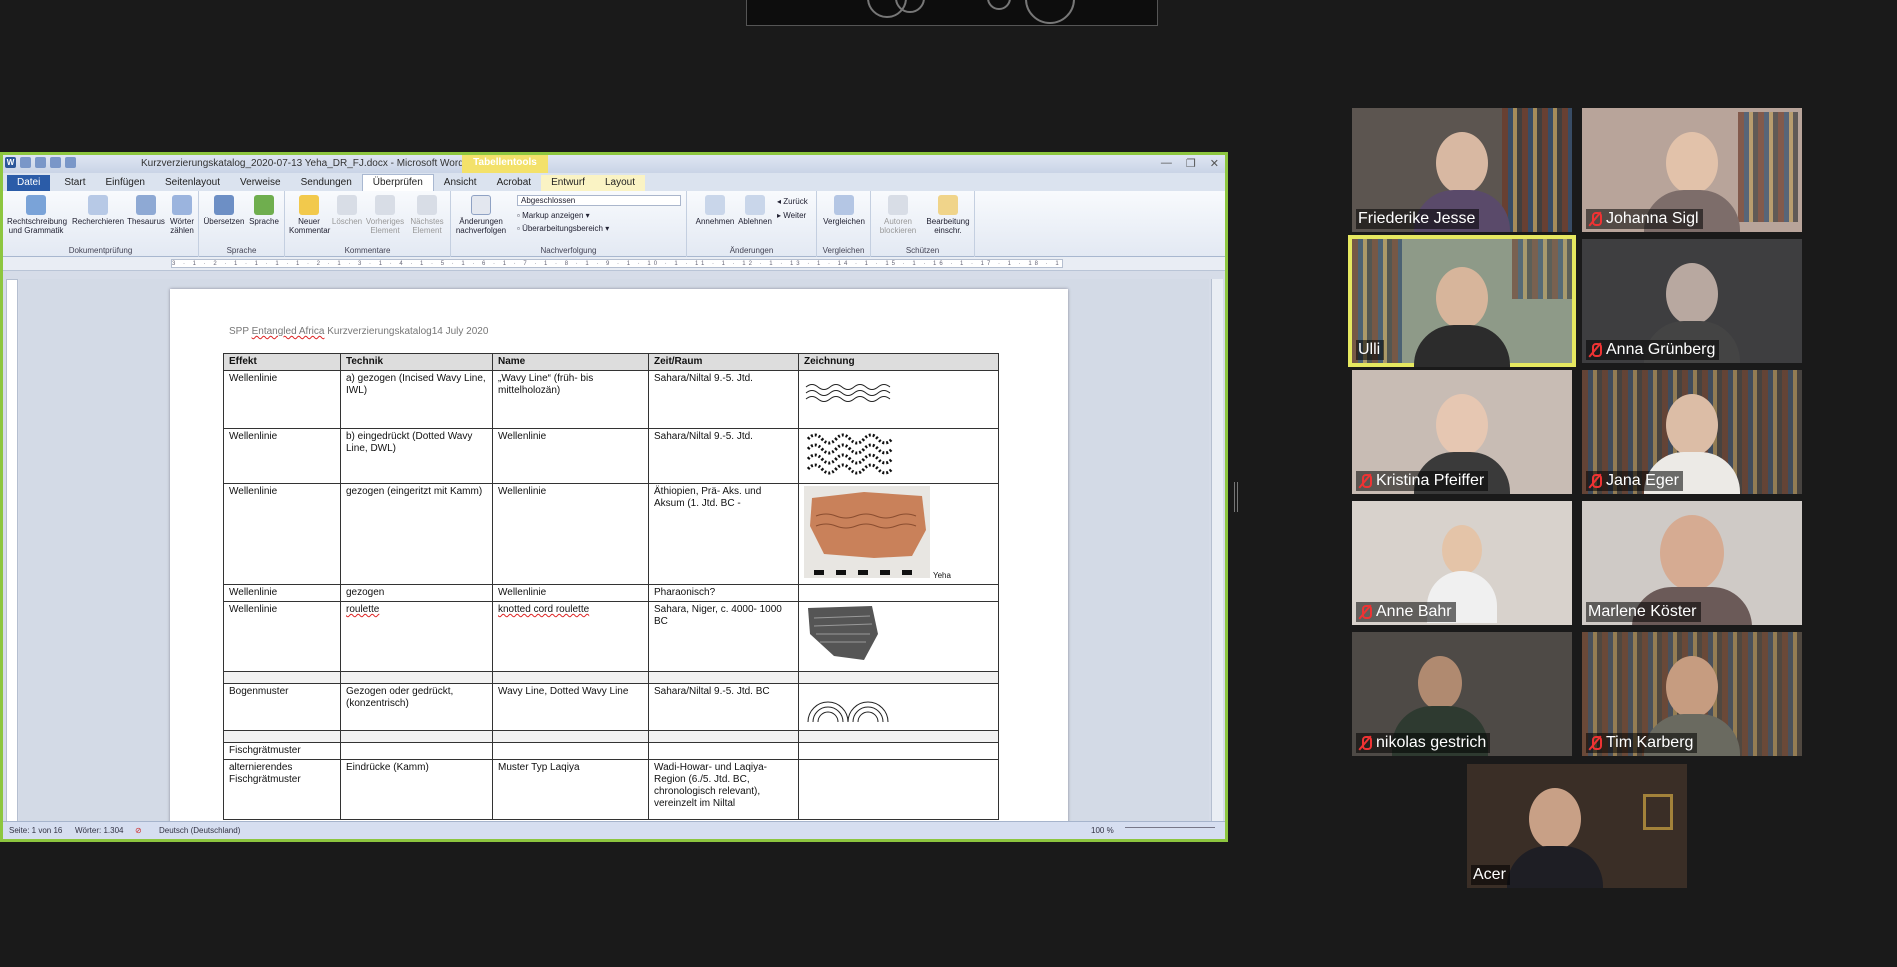 Image resolution: width=1897 pixels, height=967 pixels. I want to click on participant-tile: Kristina Pfeiffer, so click(1462, 432).